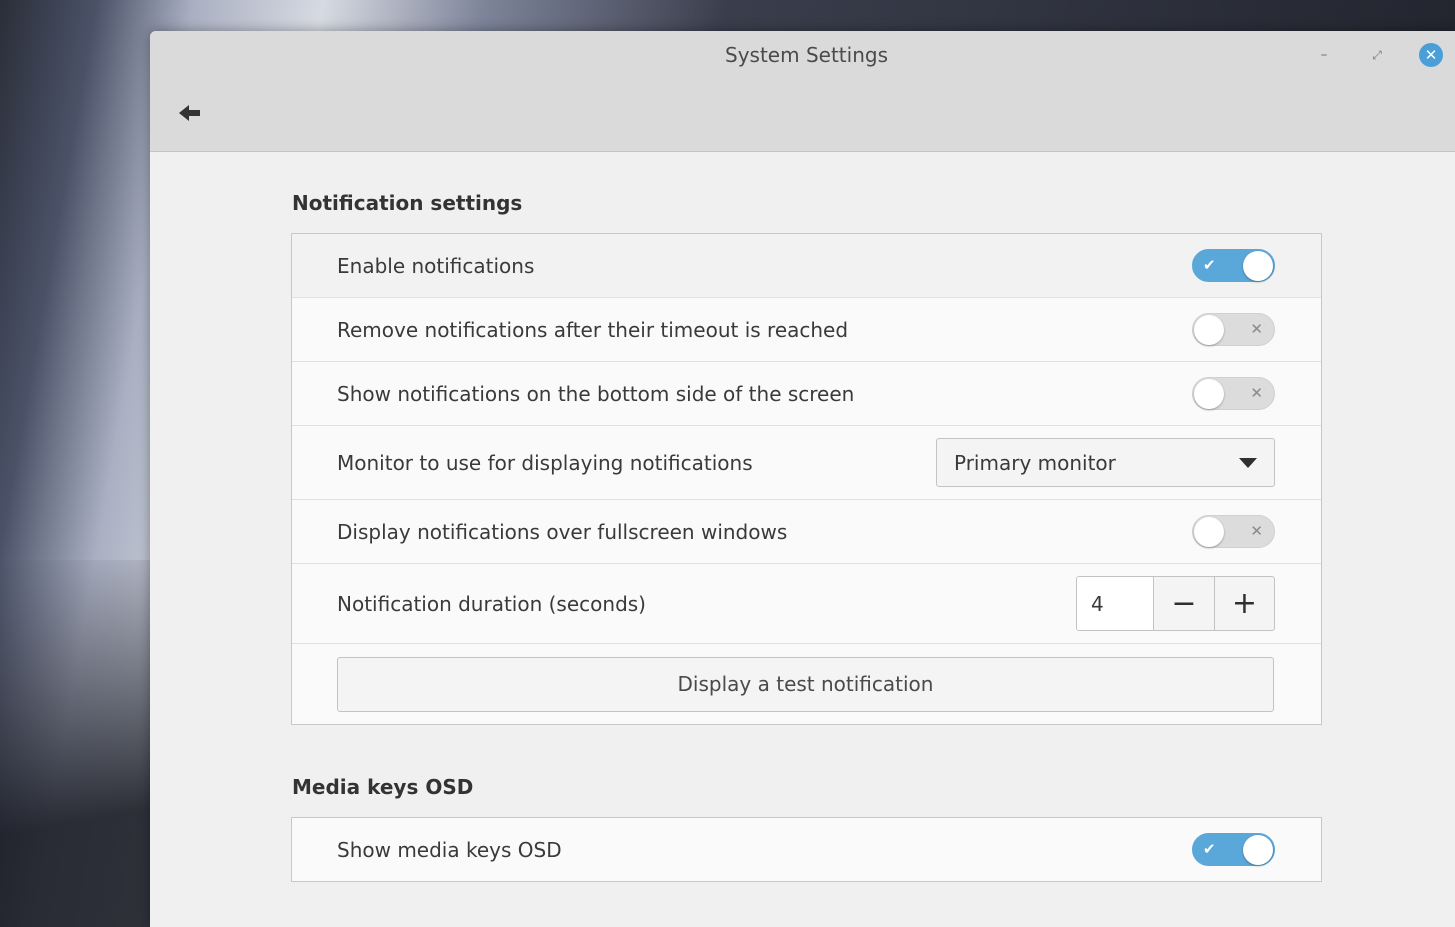 This screenshot has width=1455, height=927. I want to click on back-button, so click(190, 113).